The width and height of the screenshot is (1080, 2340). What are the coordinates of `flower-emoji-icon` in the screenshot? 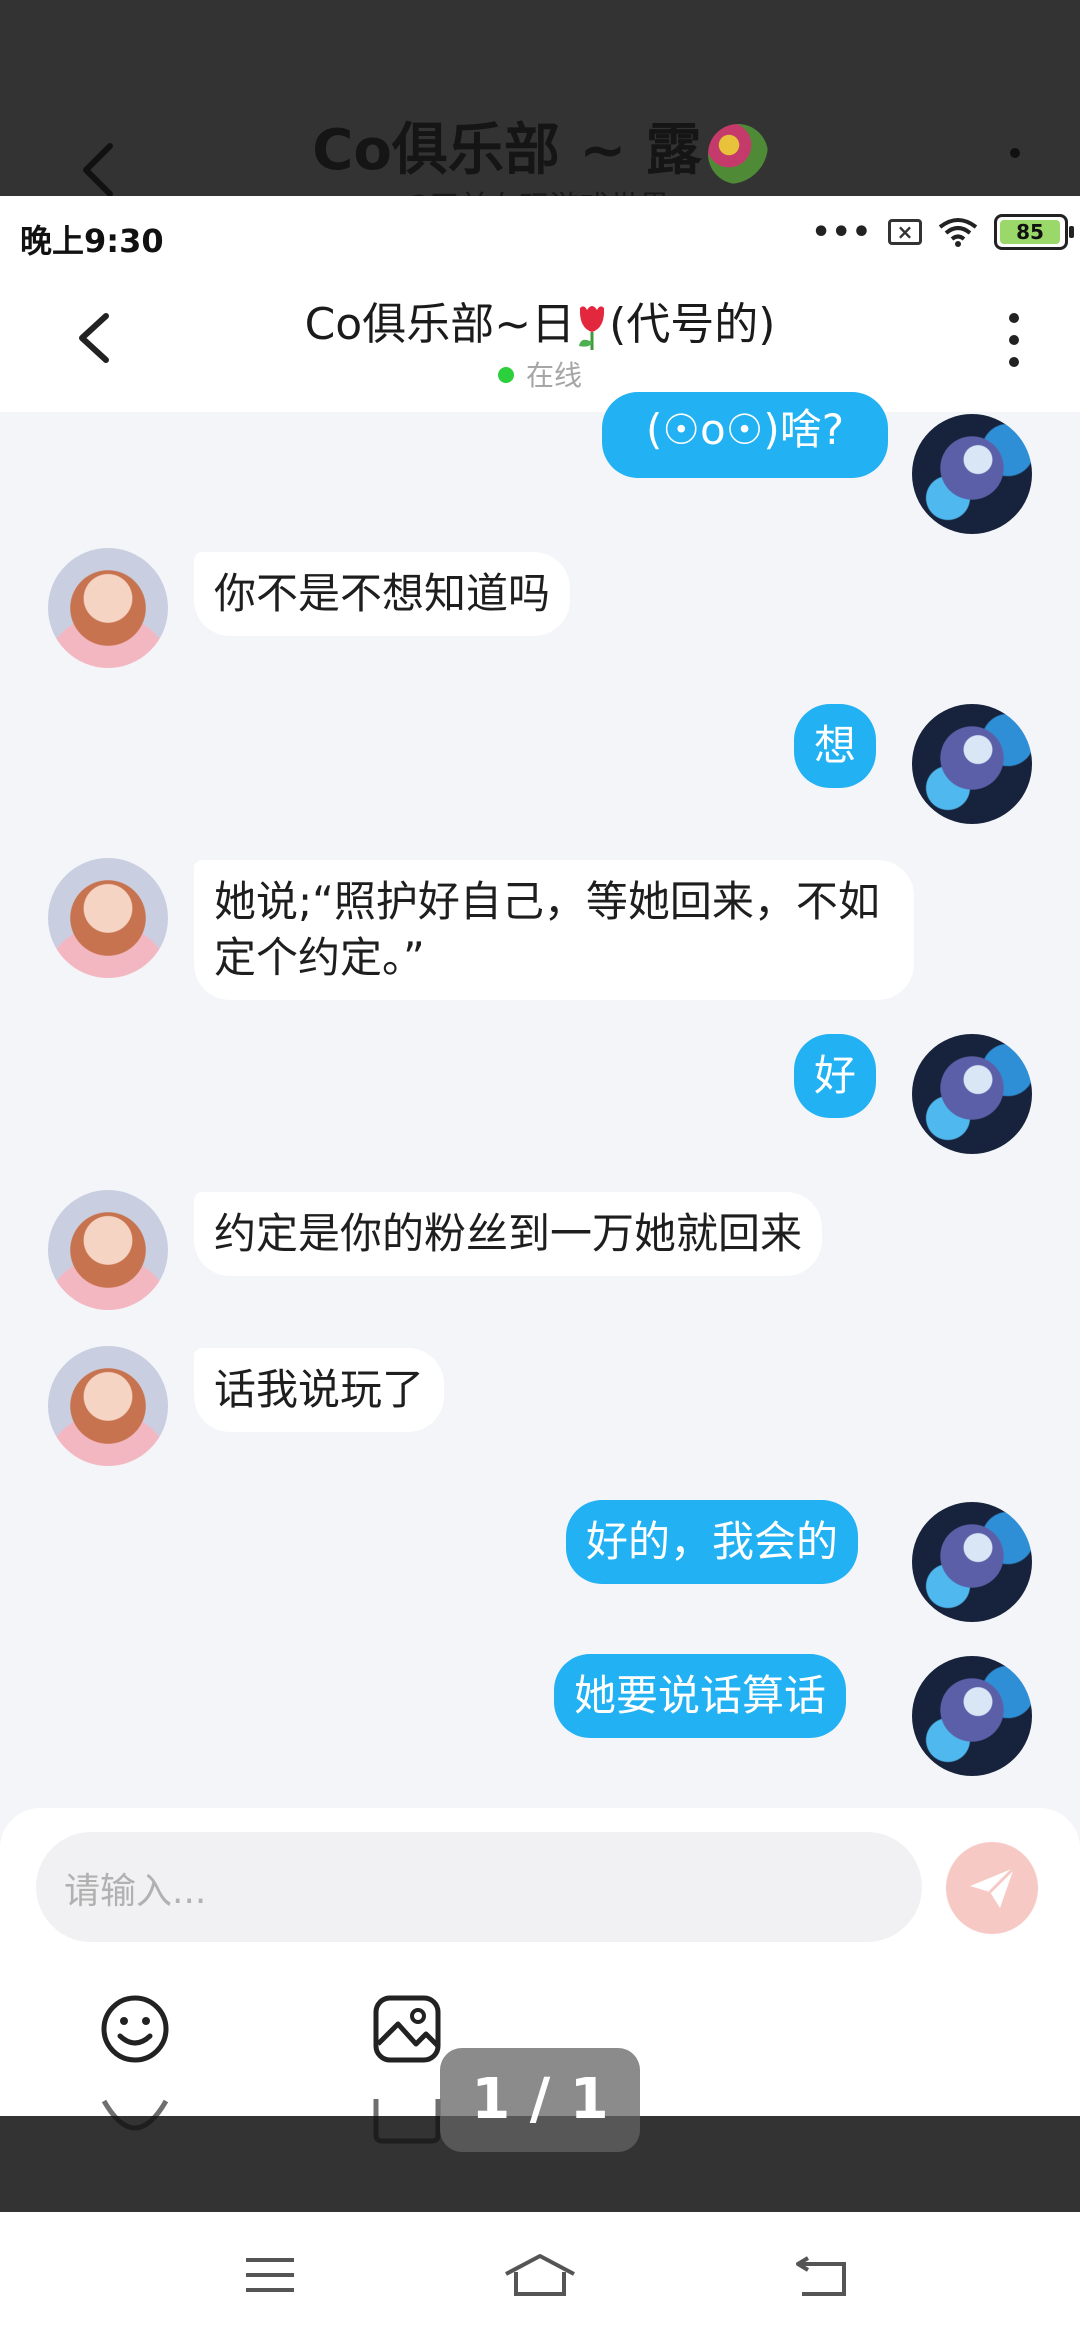 It's located at (737, 153).